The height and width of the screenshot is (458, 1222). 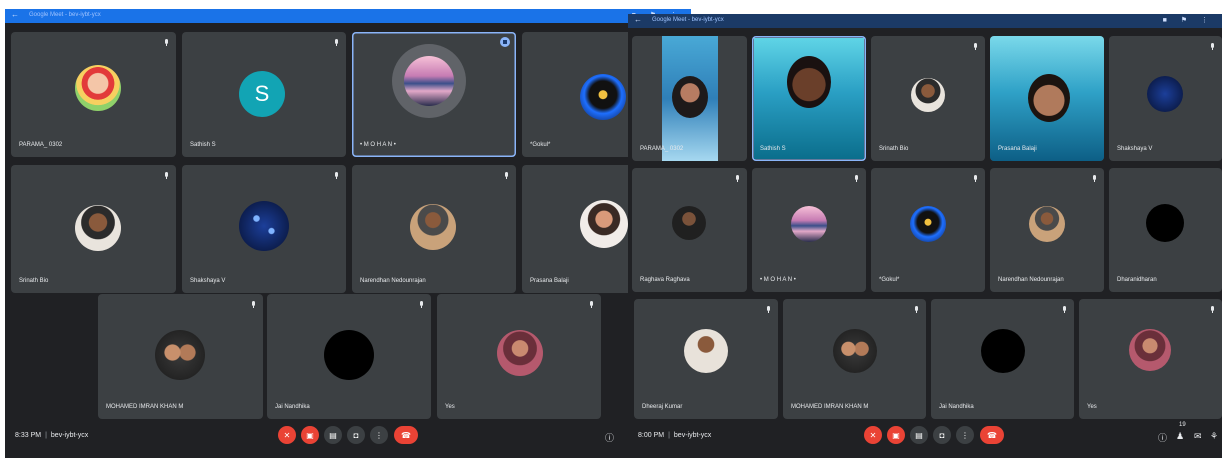 I want to click on browser-toolbar-icons: ■ ⚑ ⋮, so click(x=1188, y=20).